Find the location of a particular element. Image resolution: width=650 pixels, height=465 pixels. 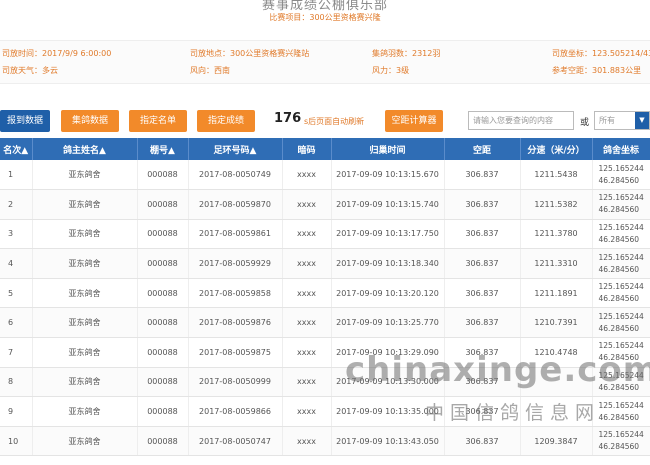

or-label: 或 is located at coordinates (585, 123).